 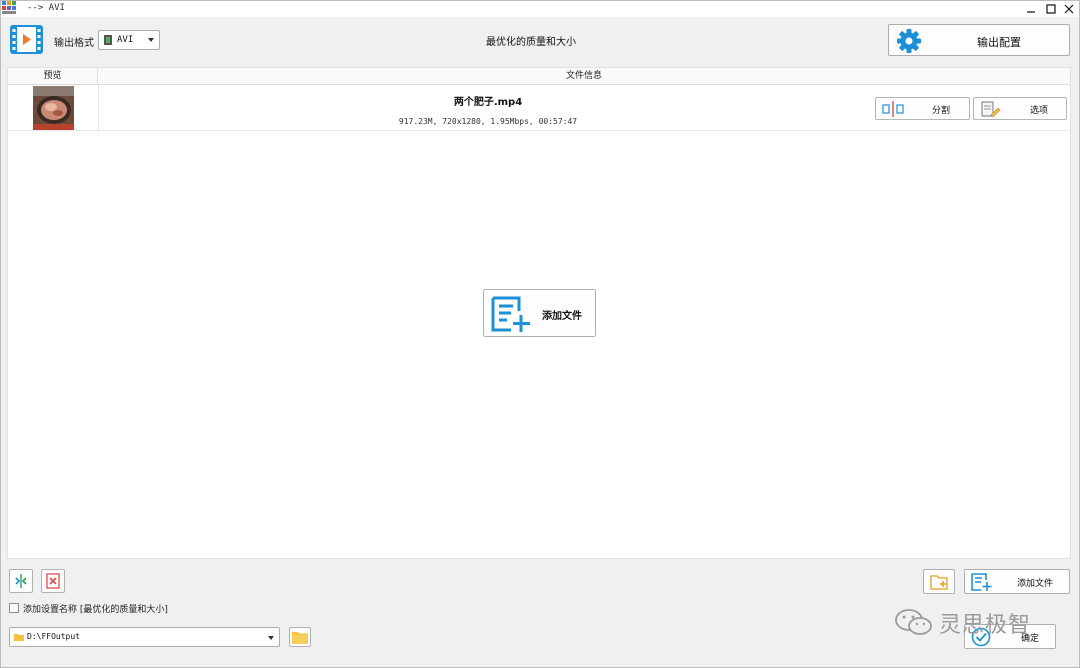 I want to click on remove-button, so click(x=53, y=581).